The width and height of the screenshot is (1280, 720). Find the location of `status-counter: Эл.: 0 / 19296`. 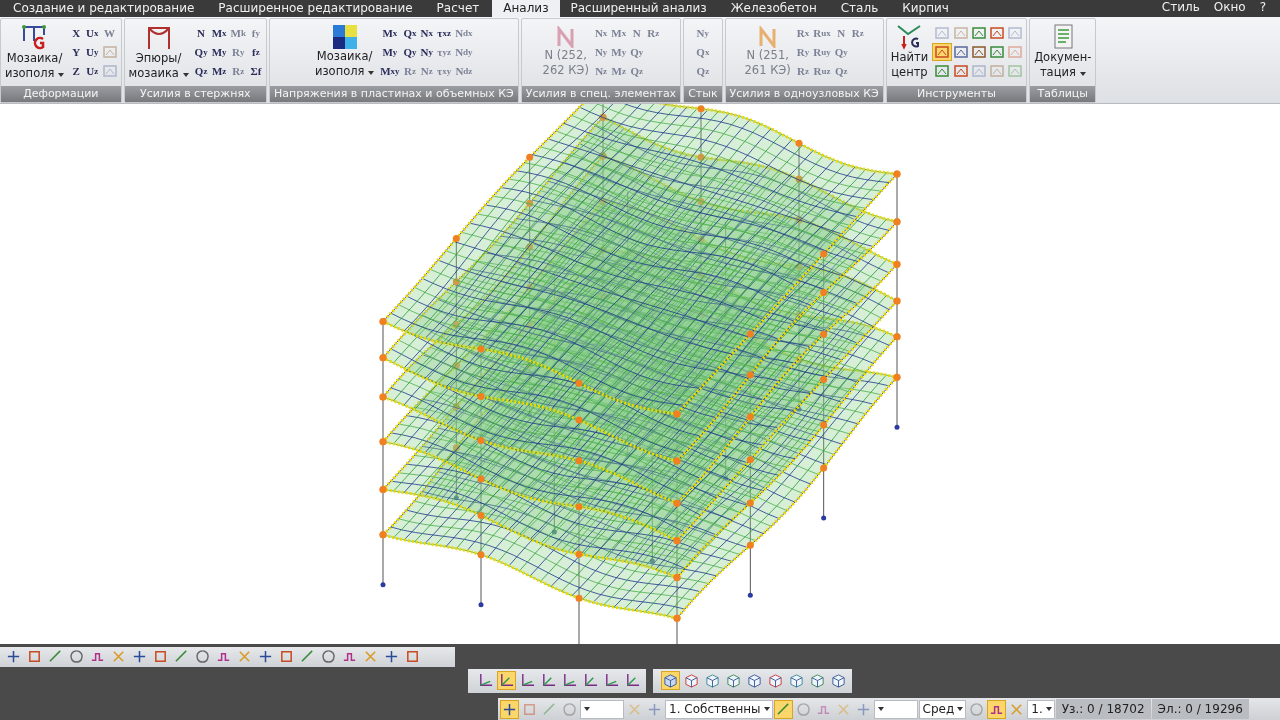

status-counter: Эл.: 0 / 19296 is located at coordinates (1200, 709).